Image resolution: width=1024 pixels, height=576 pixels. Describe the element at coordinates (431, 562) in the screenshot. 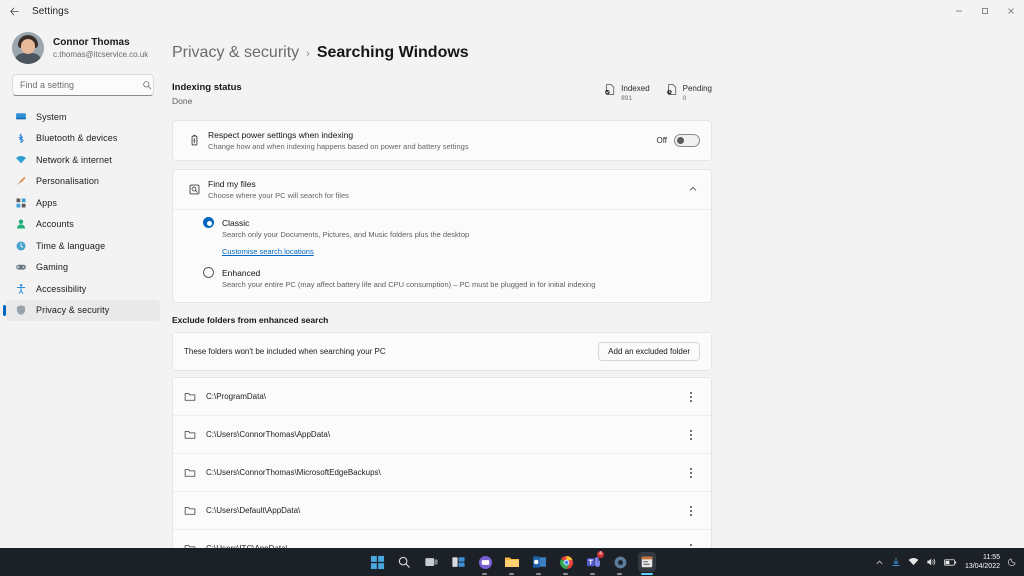

I see `task-view-button` at that location.